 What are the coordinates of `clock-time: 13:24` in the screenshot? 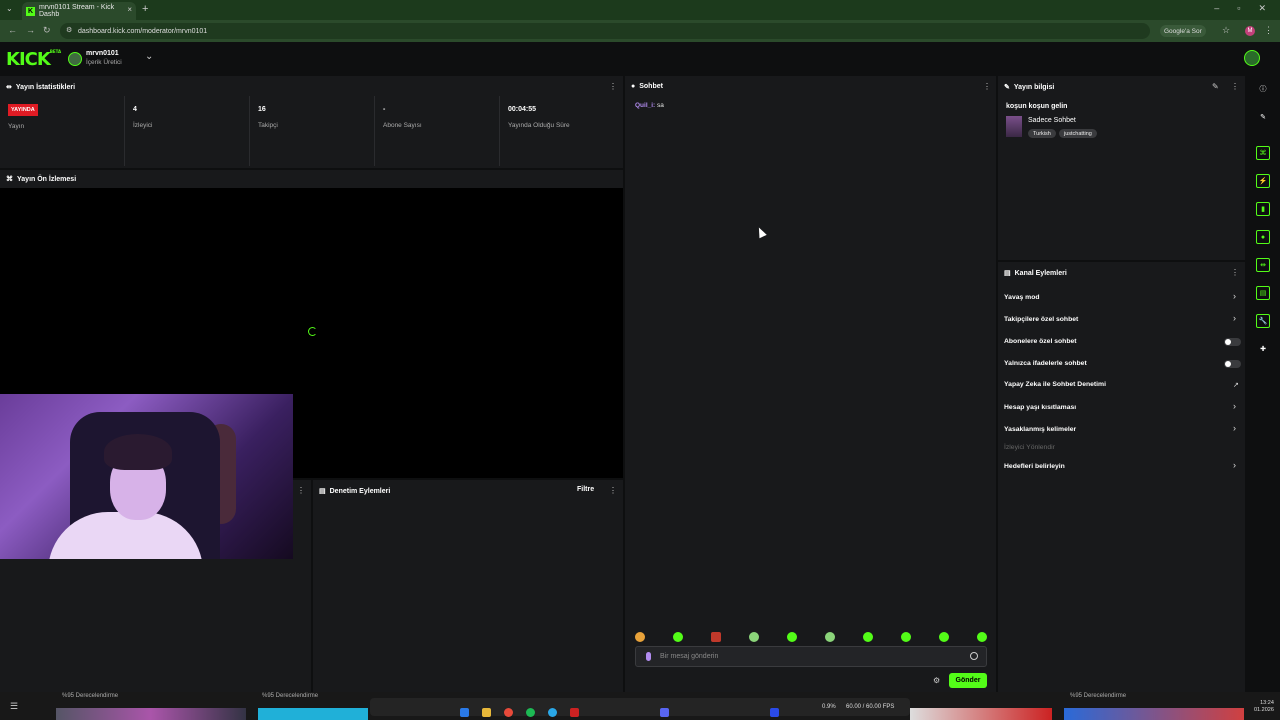 It's located at (1267, 703).